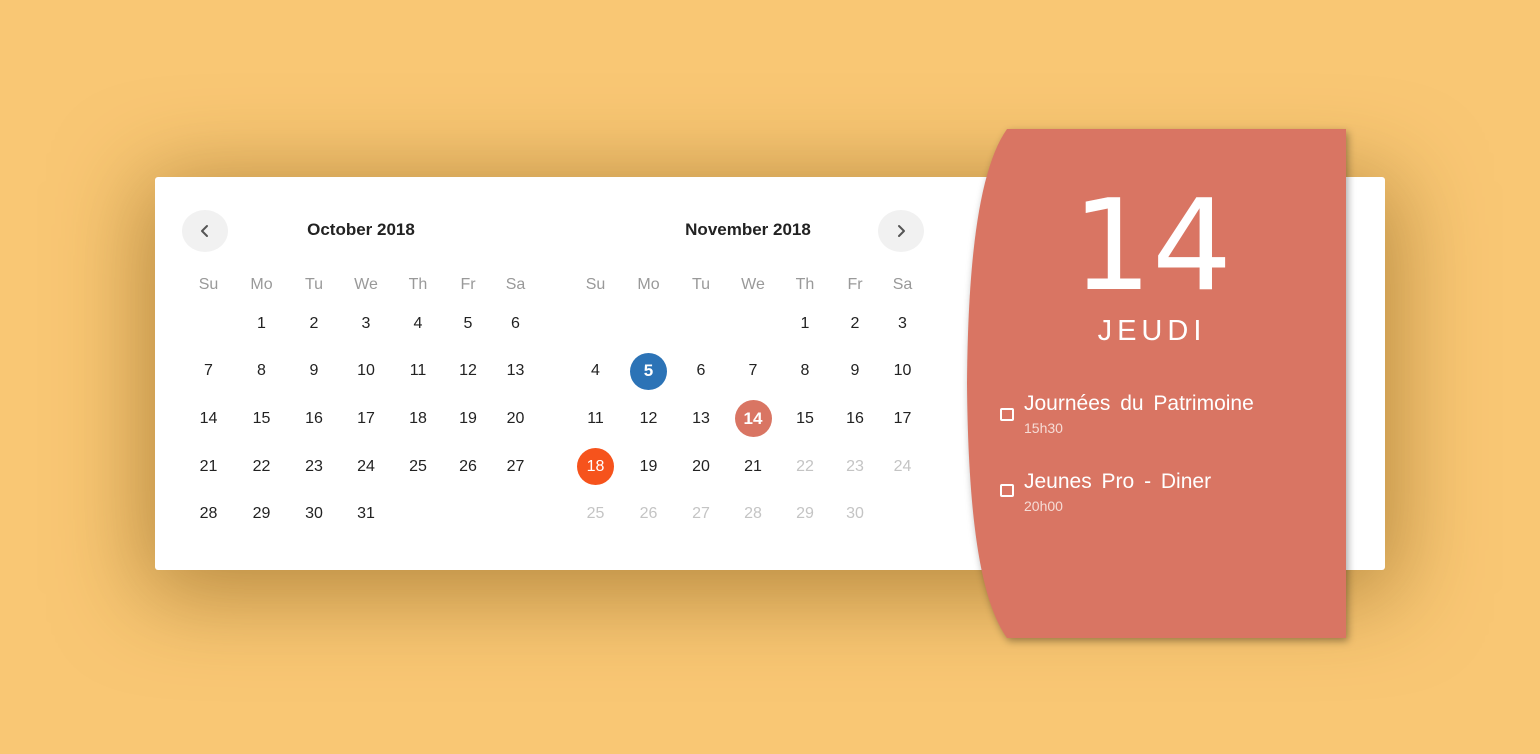 This screenshot has height=754, width=1540. I want to click on day-highlight: 14, so click(753, 419).